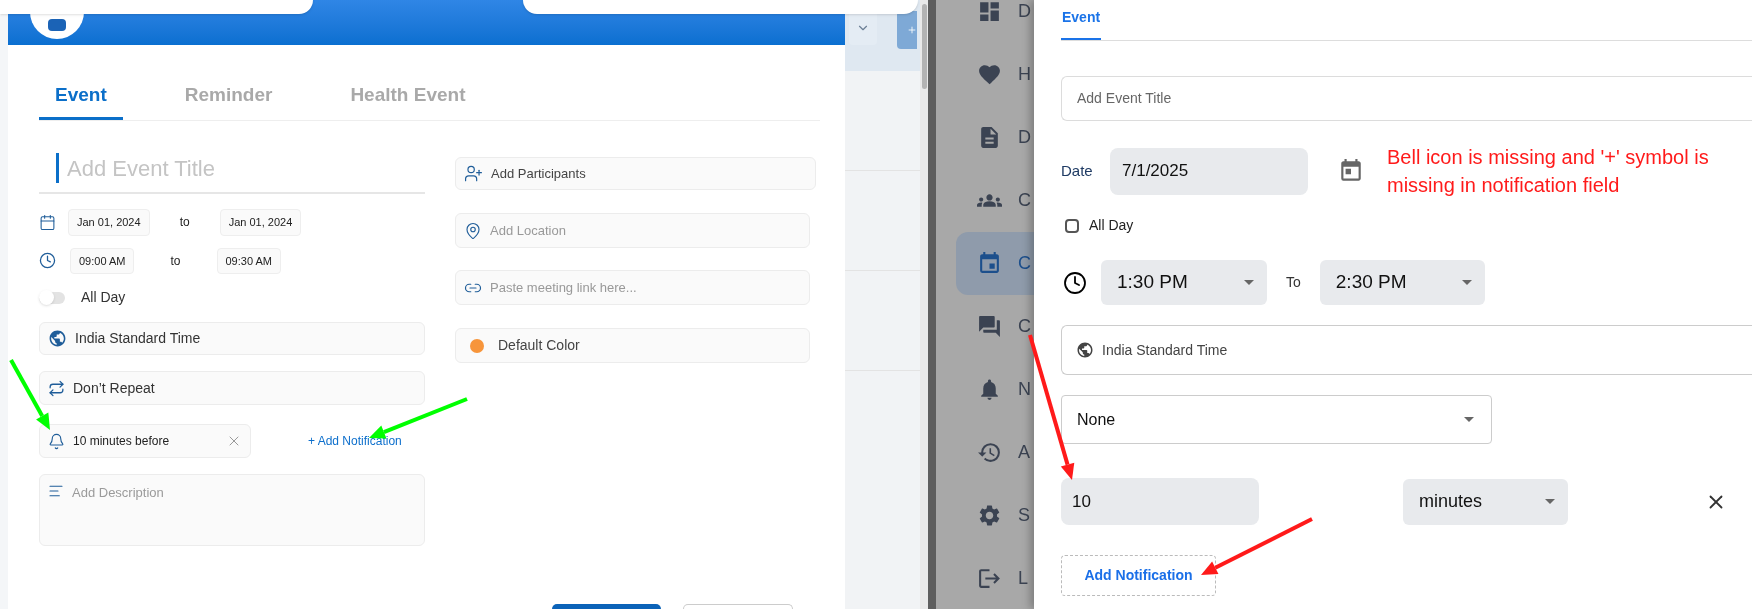 This screenshot has width=1752, height=609. What do you see at coordinates (989, 74) in the screenshot?
I see `heart-icon` at bounding box center [989, 74].